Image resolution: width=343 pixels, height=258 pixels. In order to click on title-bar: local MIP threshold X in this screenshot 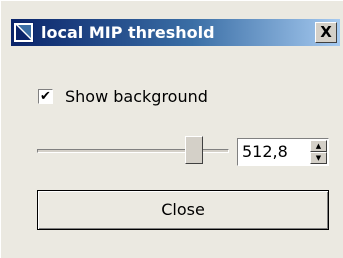, I will do `click(175, 32)`.